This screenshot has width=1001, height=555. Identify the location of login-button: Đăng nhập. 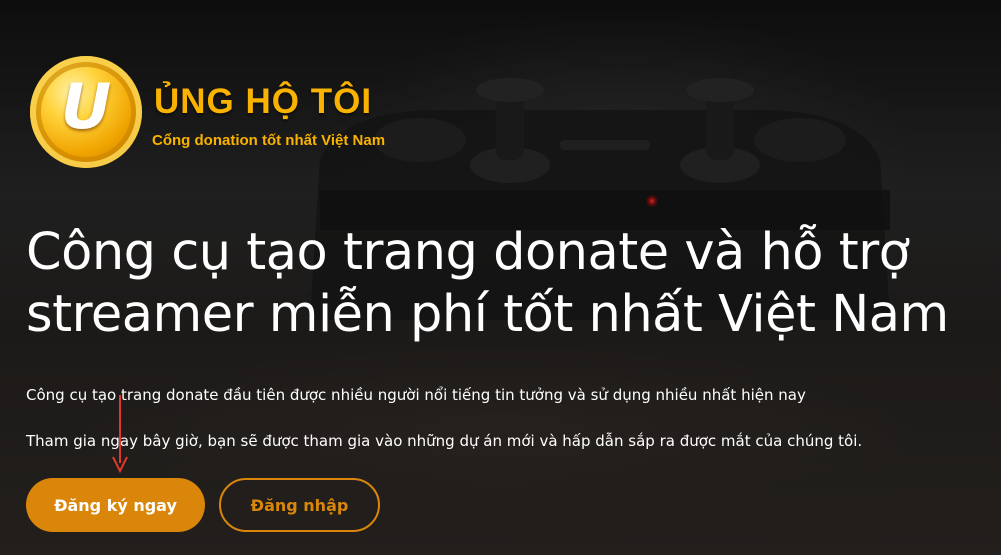
(299, 505).